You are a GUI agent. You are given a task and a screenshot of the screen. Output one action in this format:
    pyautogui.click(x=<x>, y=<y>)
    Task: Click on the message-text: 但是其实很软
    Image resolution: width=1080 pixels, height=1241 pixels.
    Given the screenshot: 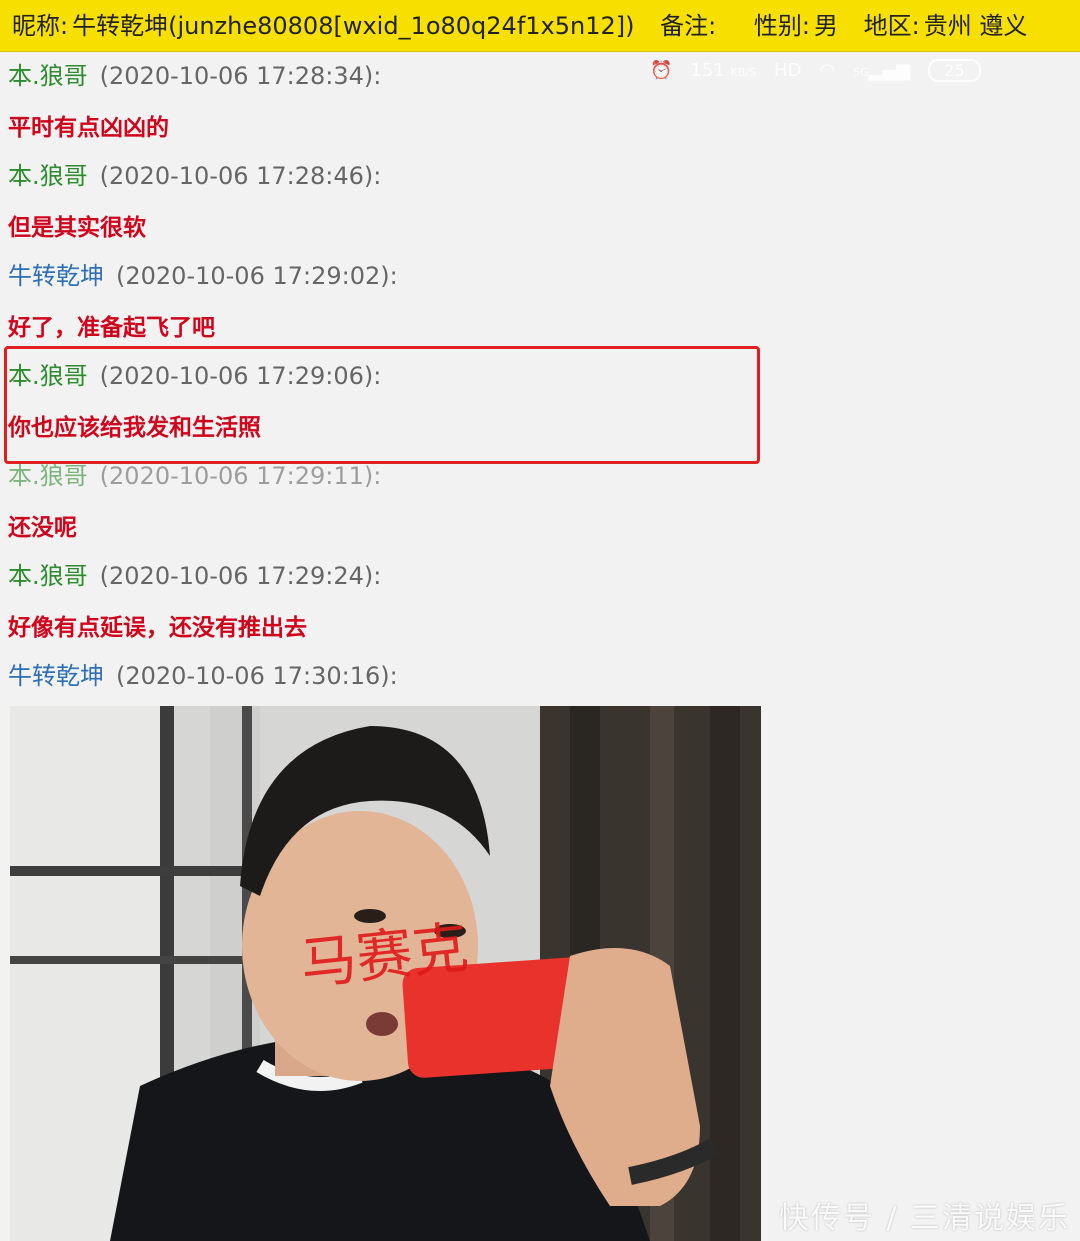 What is the action you would take?
    pyautogui.click(x=77, y=228)
    